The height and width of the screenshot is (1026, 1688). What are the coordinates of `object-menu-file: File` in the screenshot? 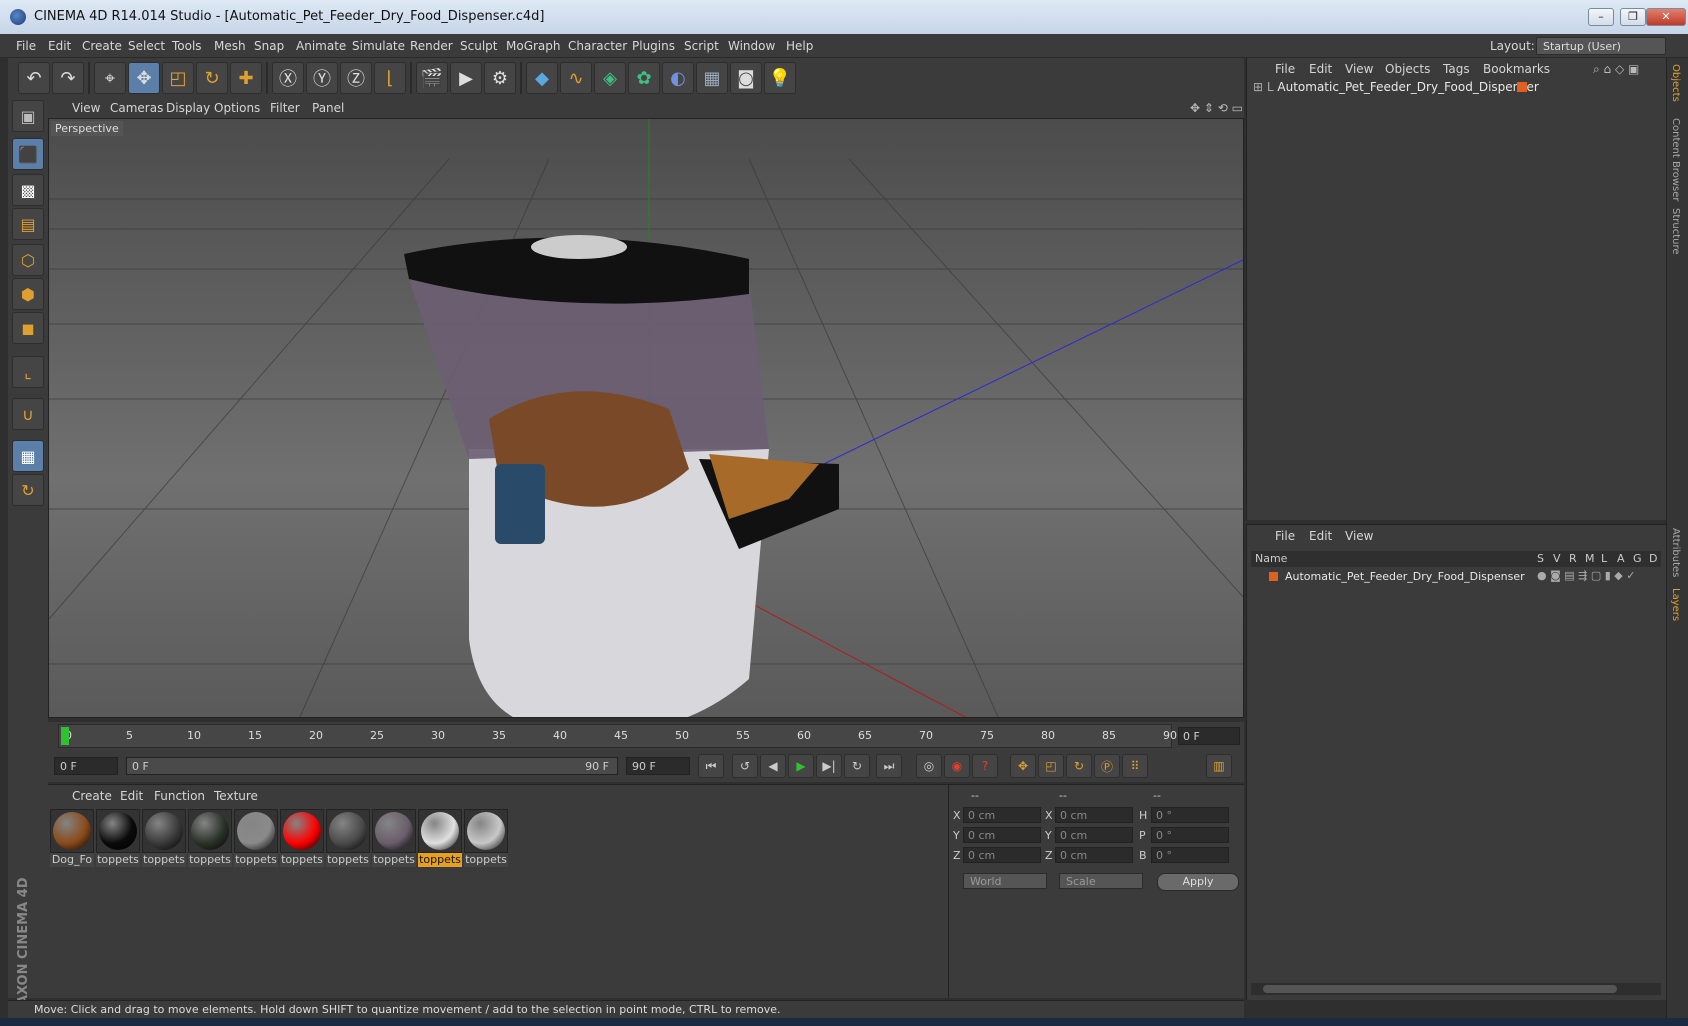 It's located at (1285, 69).